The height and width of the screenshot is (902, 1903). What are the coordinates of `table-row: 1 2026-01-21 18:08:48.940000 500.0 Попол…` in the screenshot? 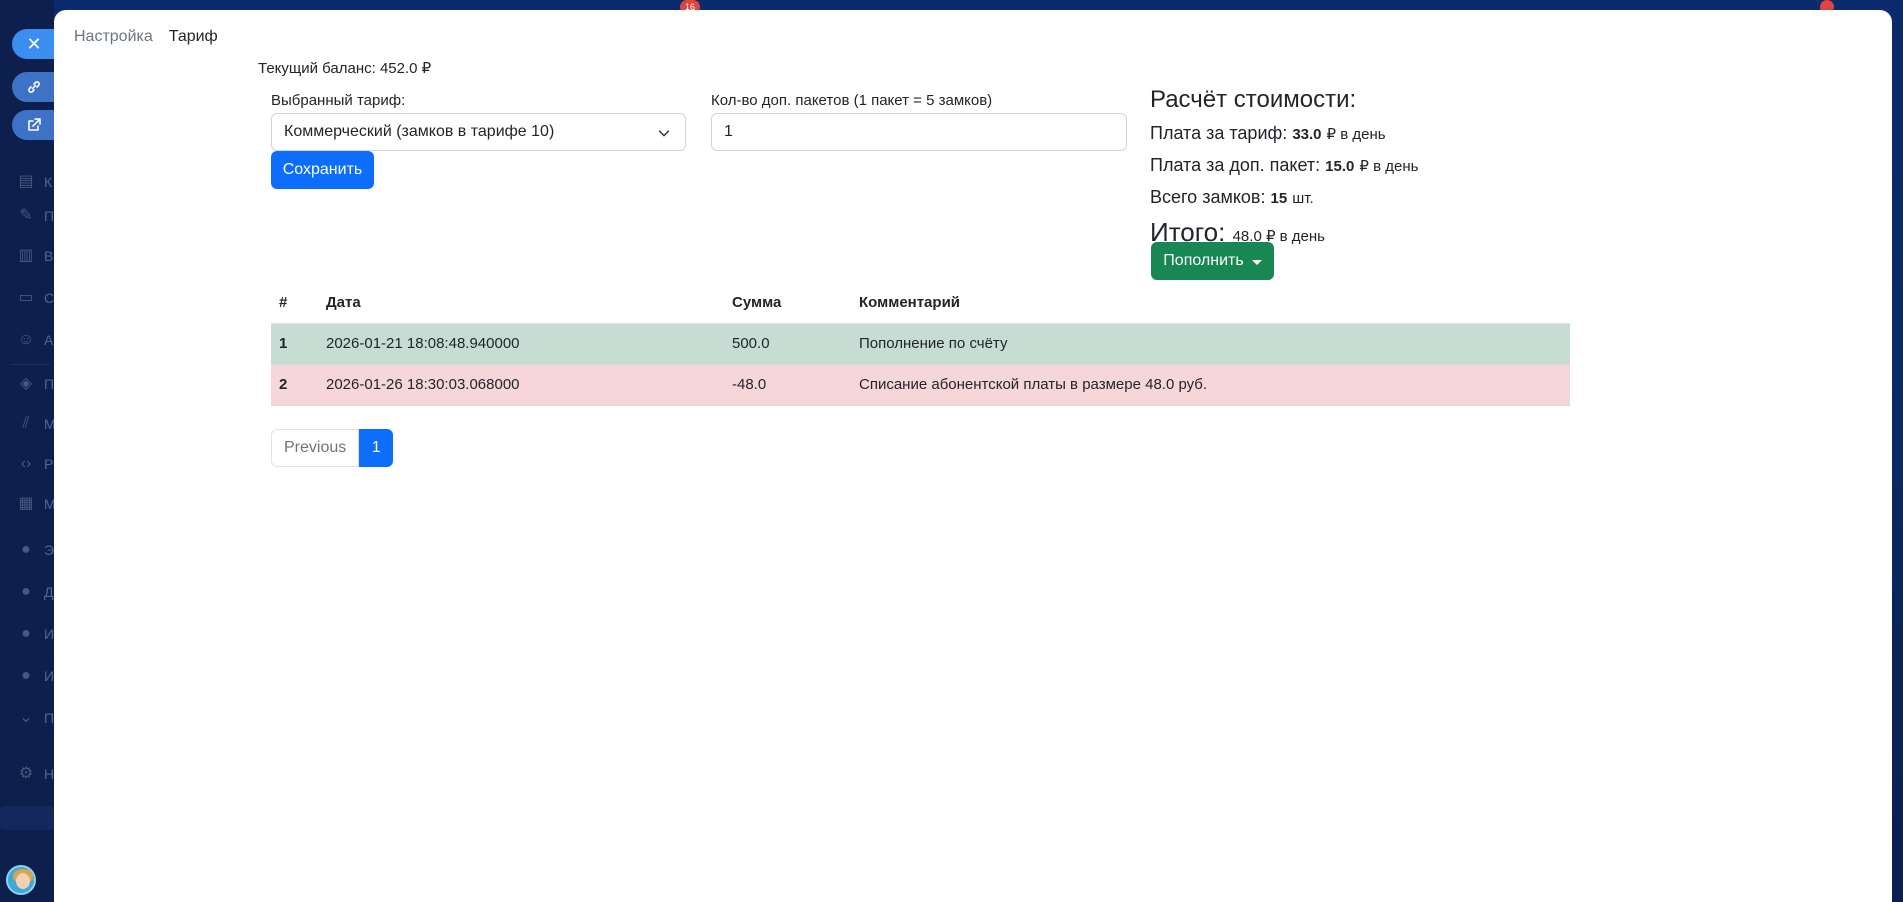 It's located at (920, 344).